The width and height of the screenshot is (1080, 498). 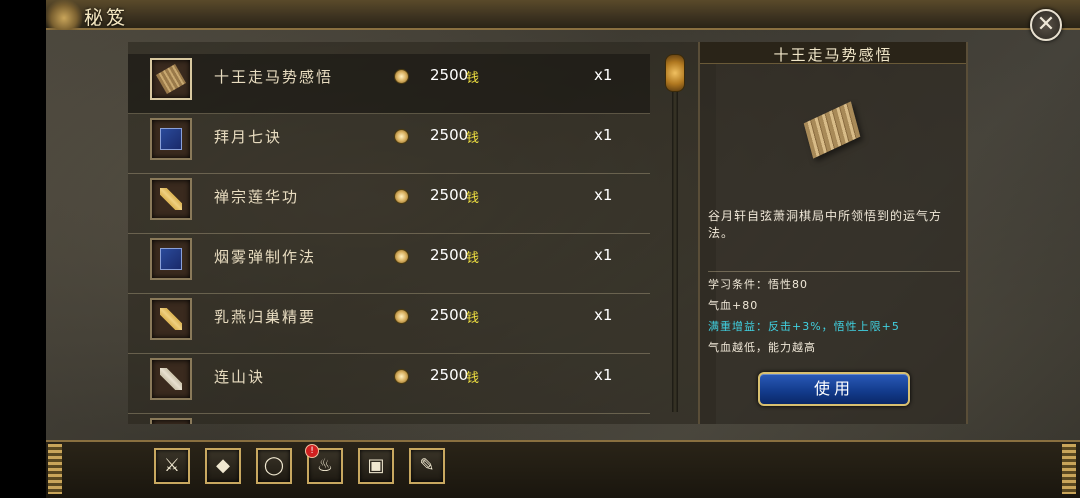 I want to click on sword-icon: ⚔, so click(x=172, y=465).